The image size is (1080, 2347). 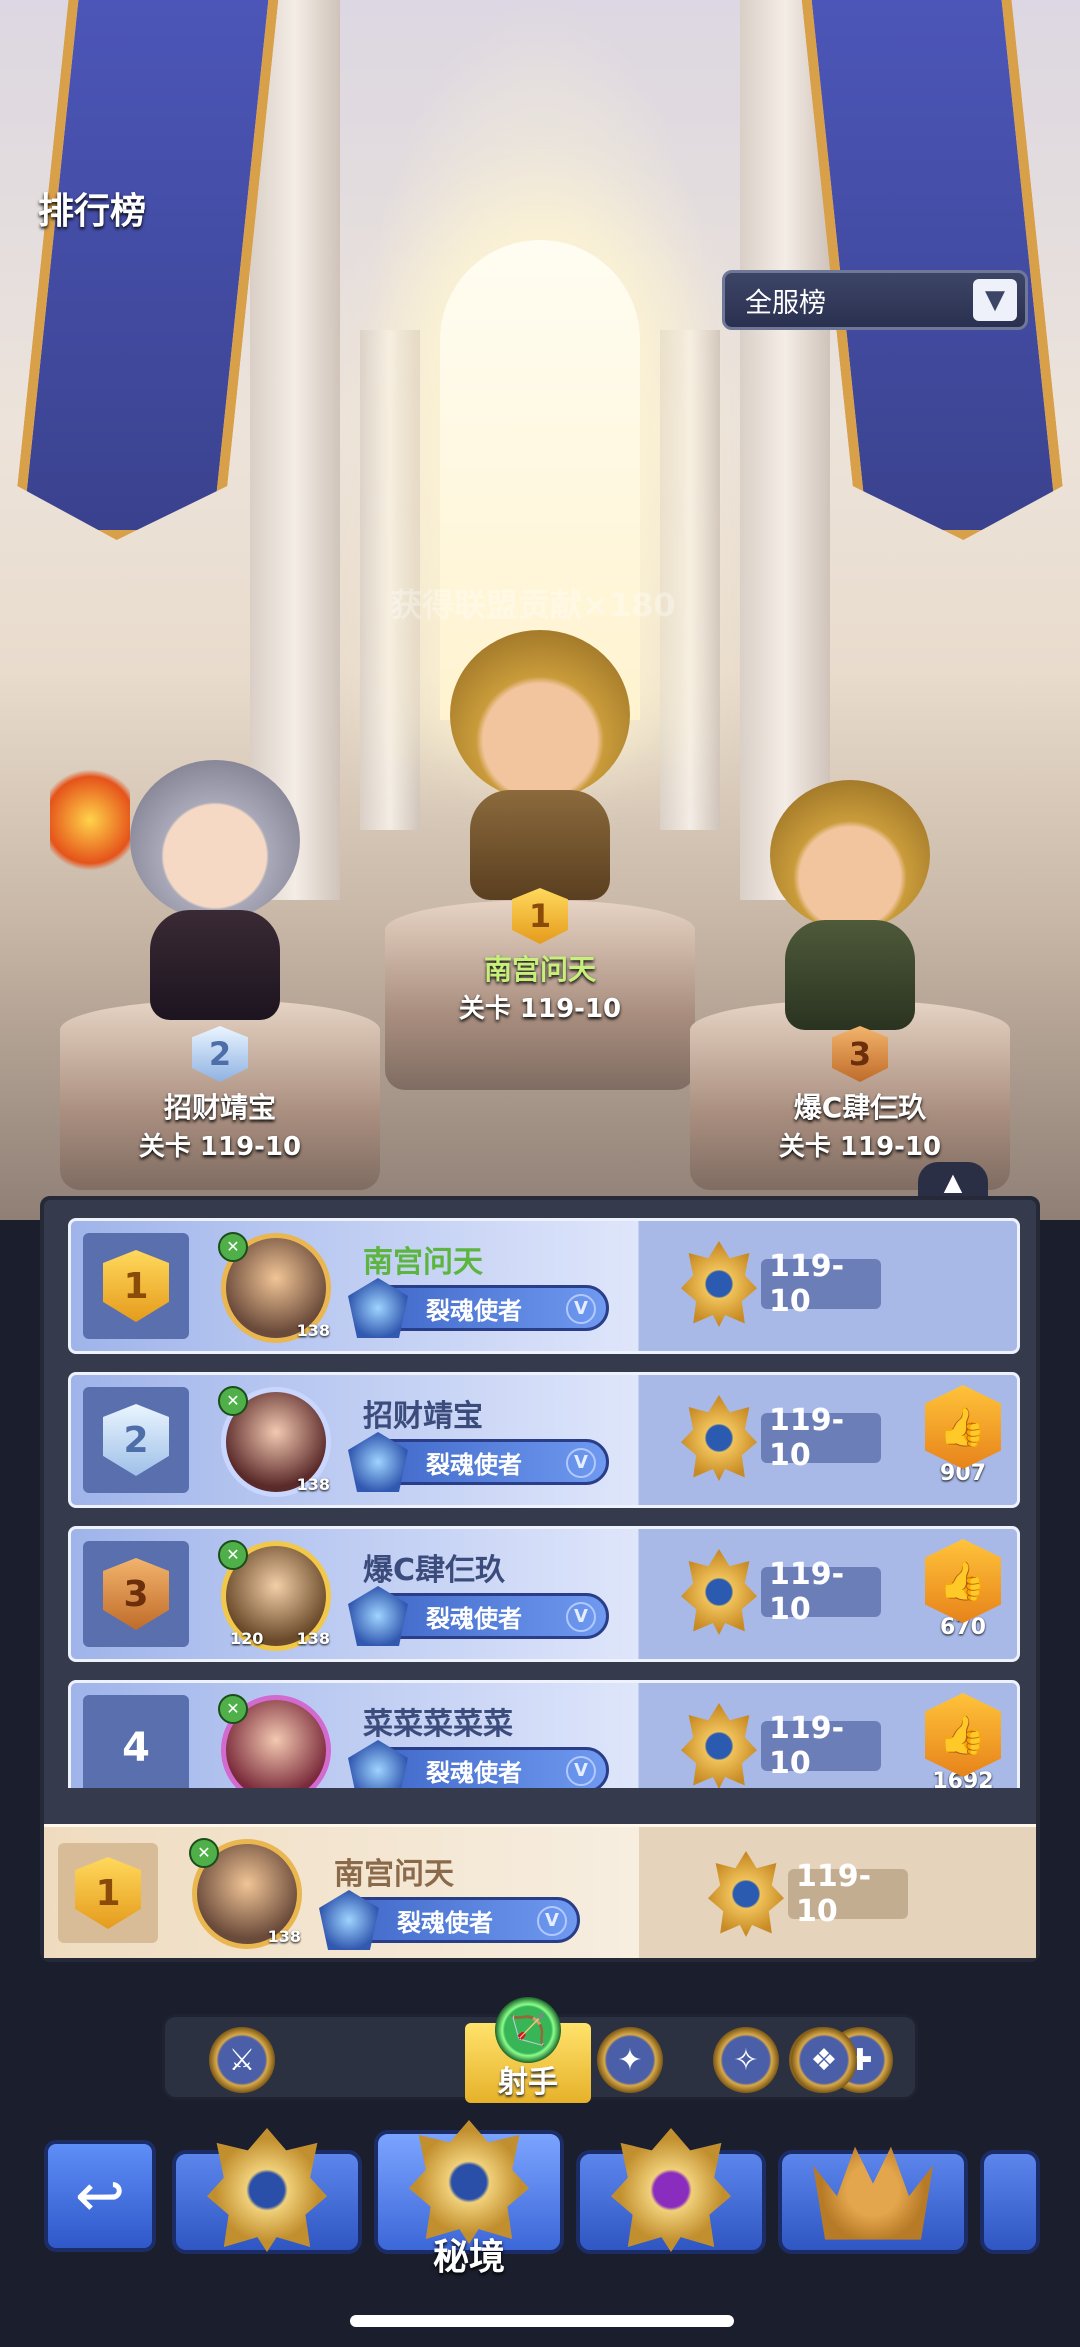 What do you see at coordinates (220, 1147) in the screenshot?
I see `podium-stage-2: 关卡 119-10` at bounding box center [220, 1147].